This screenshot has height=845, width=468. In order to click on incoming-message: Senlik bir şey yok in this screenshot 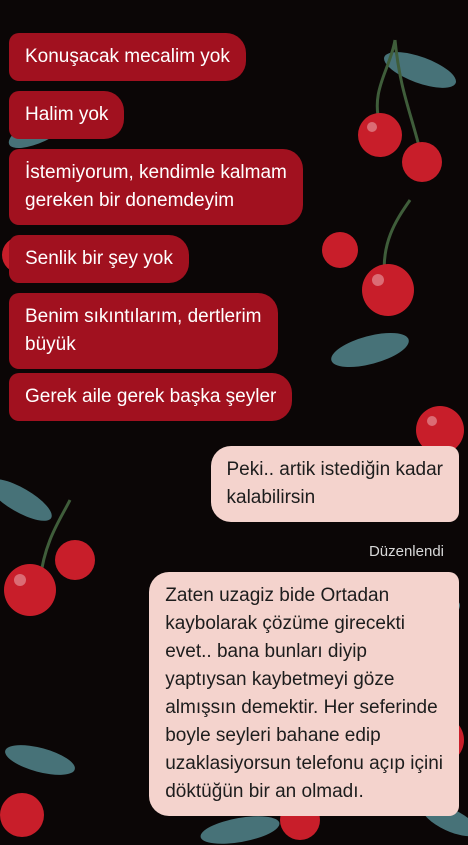, I will do `click(99, 259)`.